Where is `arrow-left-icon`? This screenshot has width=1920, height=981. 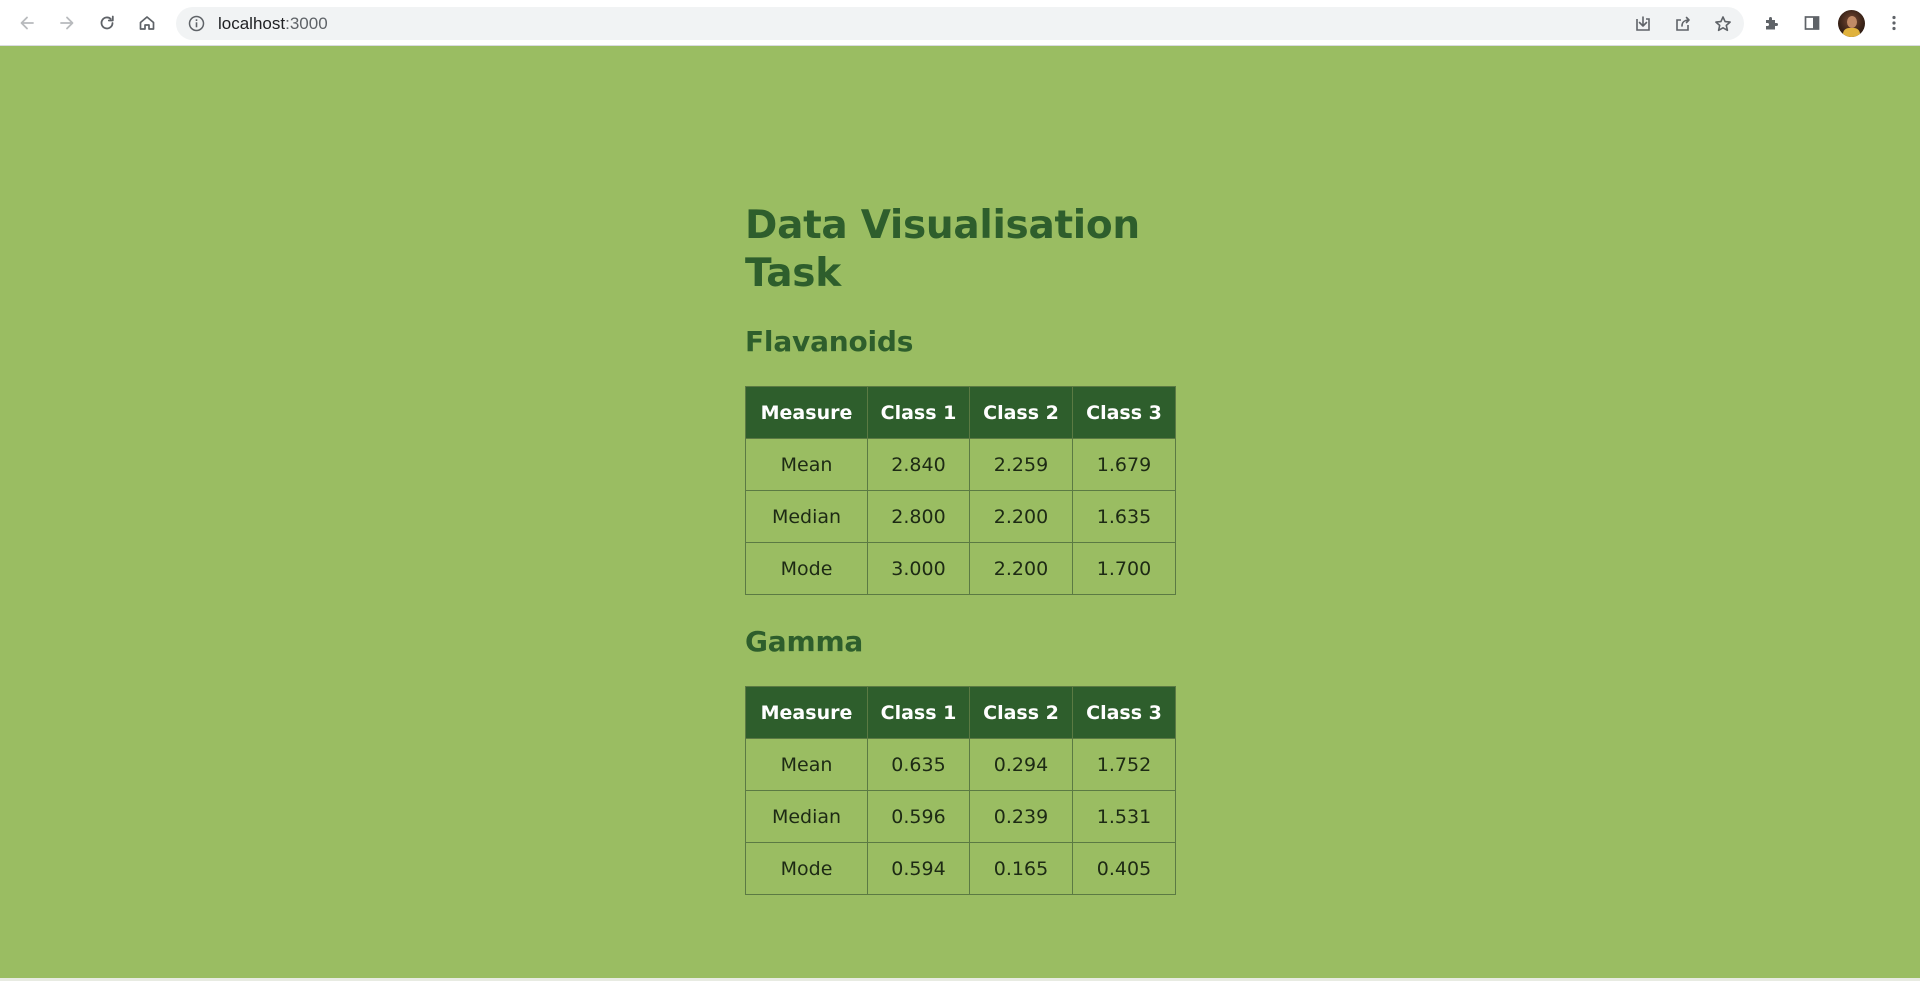 arrow-left-icon is located at coordinates (27, 23).